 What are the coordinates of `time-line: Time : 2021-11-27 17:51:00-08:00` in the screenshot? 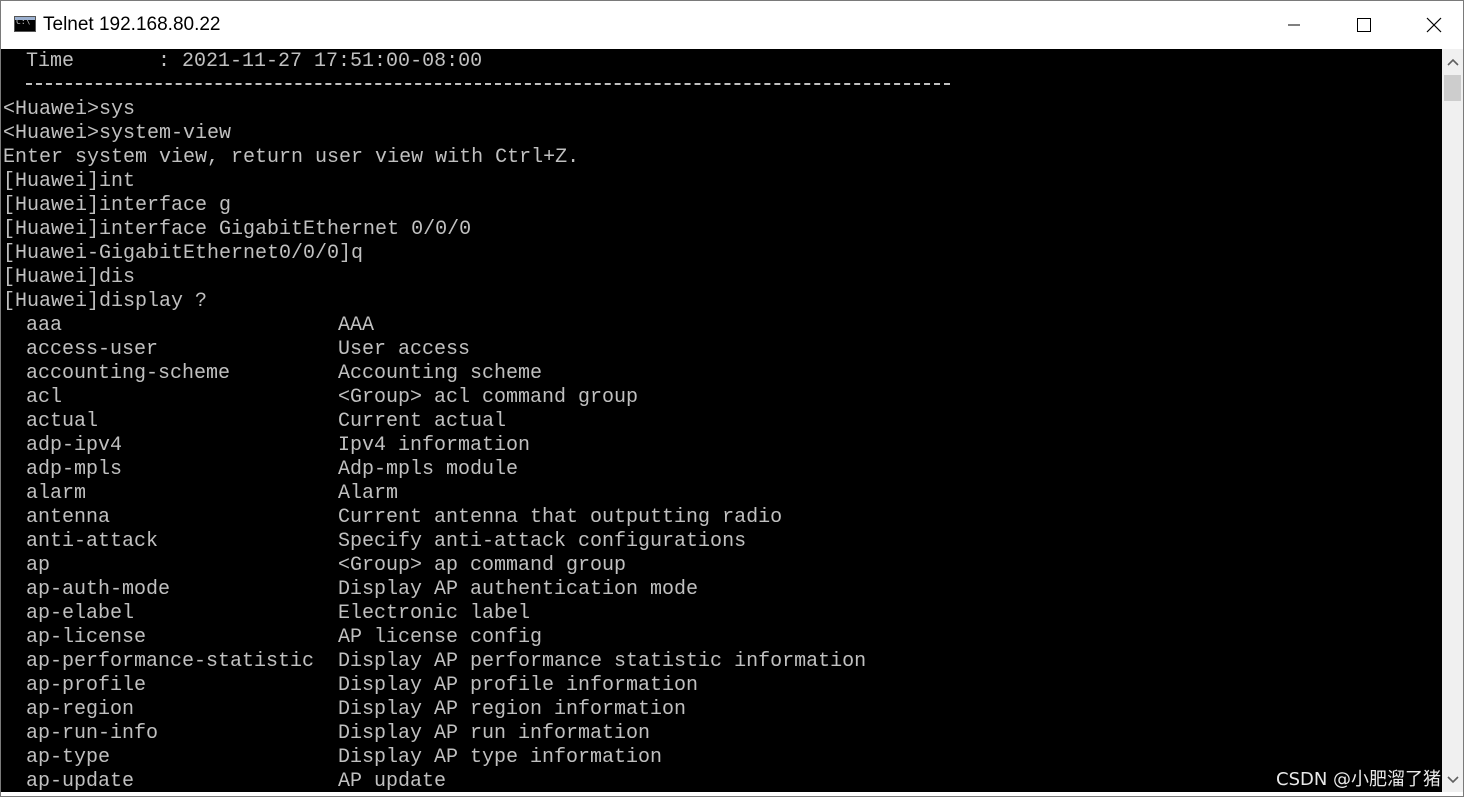 It's located at (254, 61).